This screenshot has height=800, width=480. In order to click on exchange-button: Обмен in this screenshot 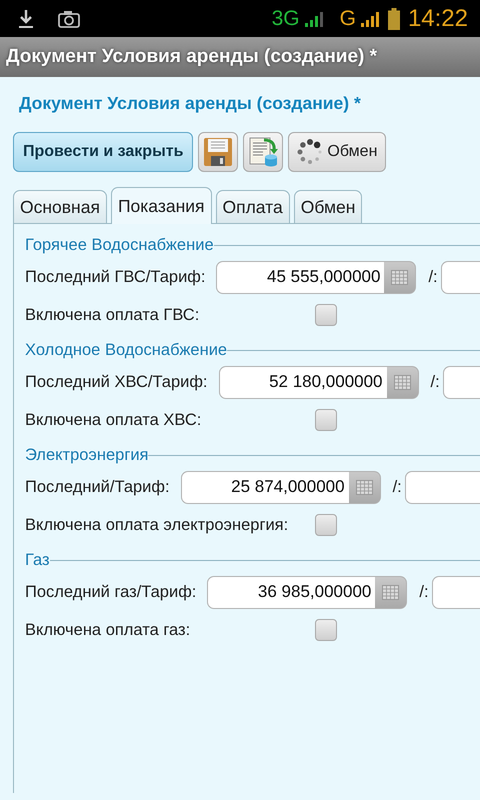, I will do `click(337, 152)`.